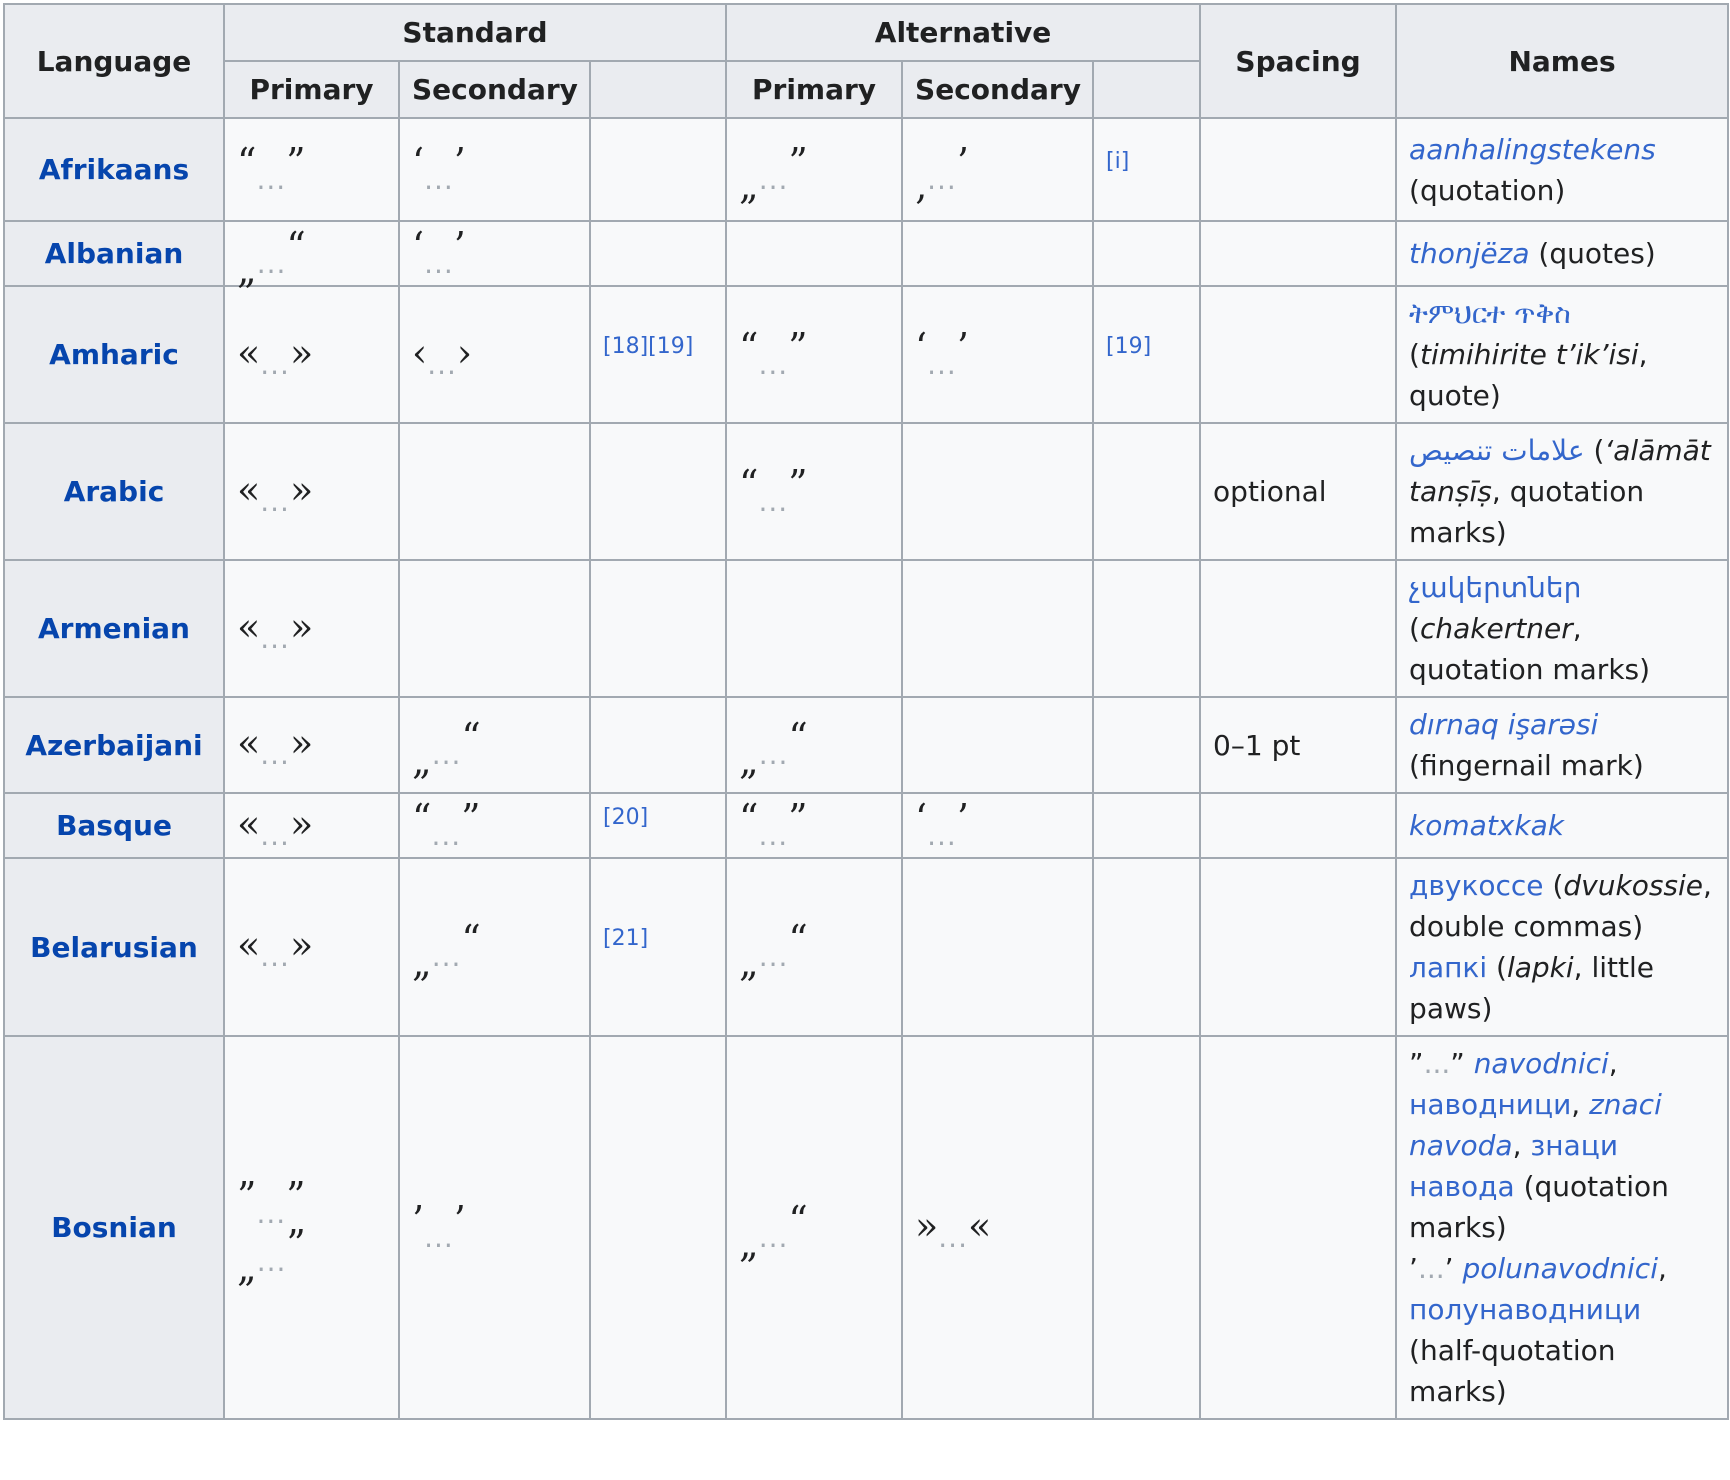 This screenshot has height=1480, width=1730. I want to click on language-cell: Basque, so click(114, 825).